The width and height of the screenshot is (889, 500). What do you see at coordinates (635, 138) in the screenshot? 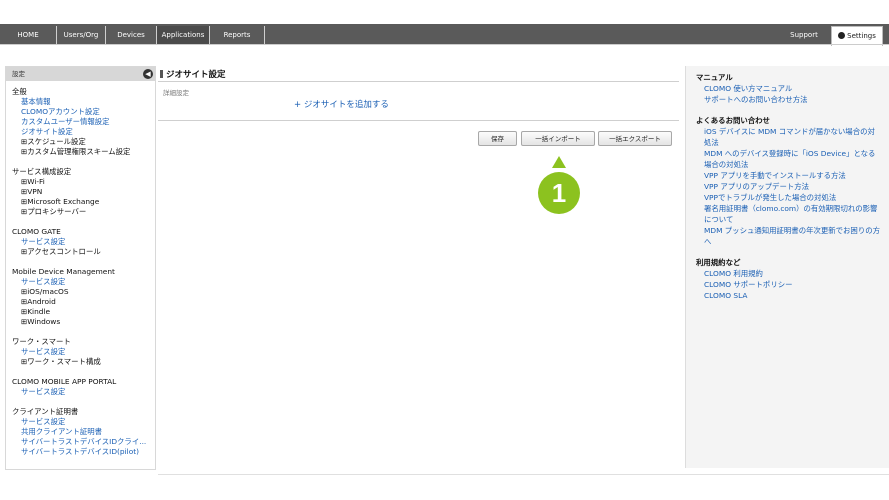
I see `bulk-export-button: 一括エクスポート` at bounding box center [635, 138].